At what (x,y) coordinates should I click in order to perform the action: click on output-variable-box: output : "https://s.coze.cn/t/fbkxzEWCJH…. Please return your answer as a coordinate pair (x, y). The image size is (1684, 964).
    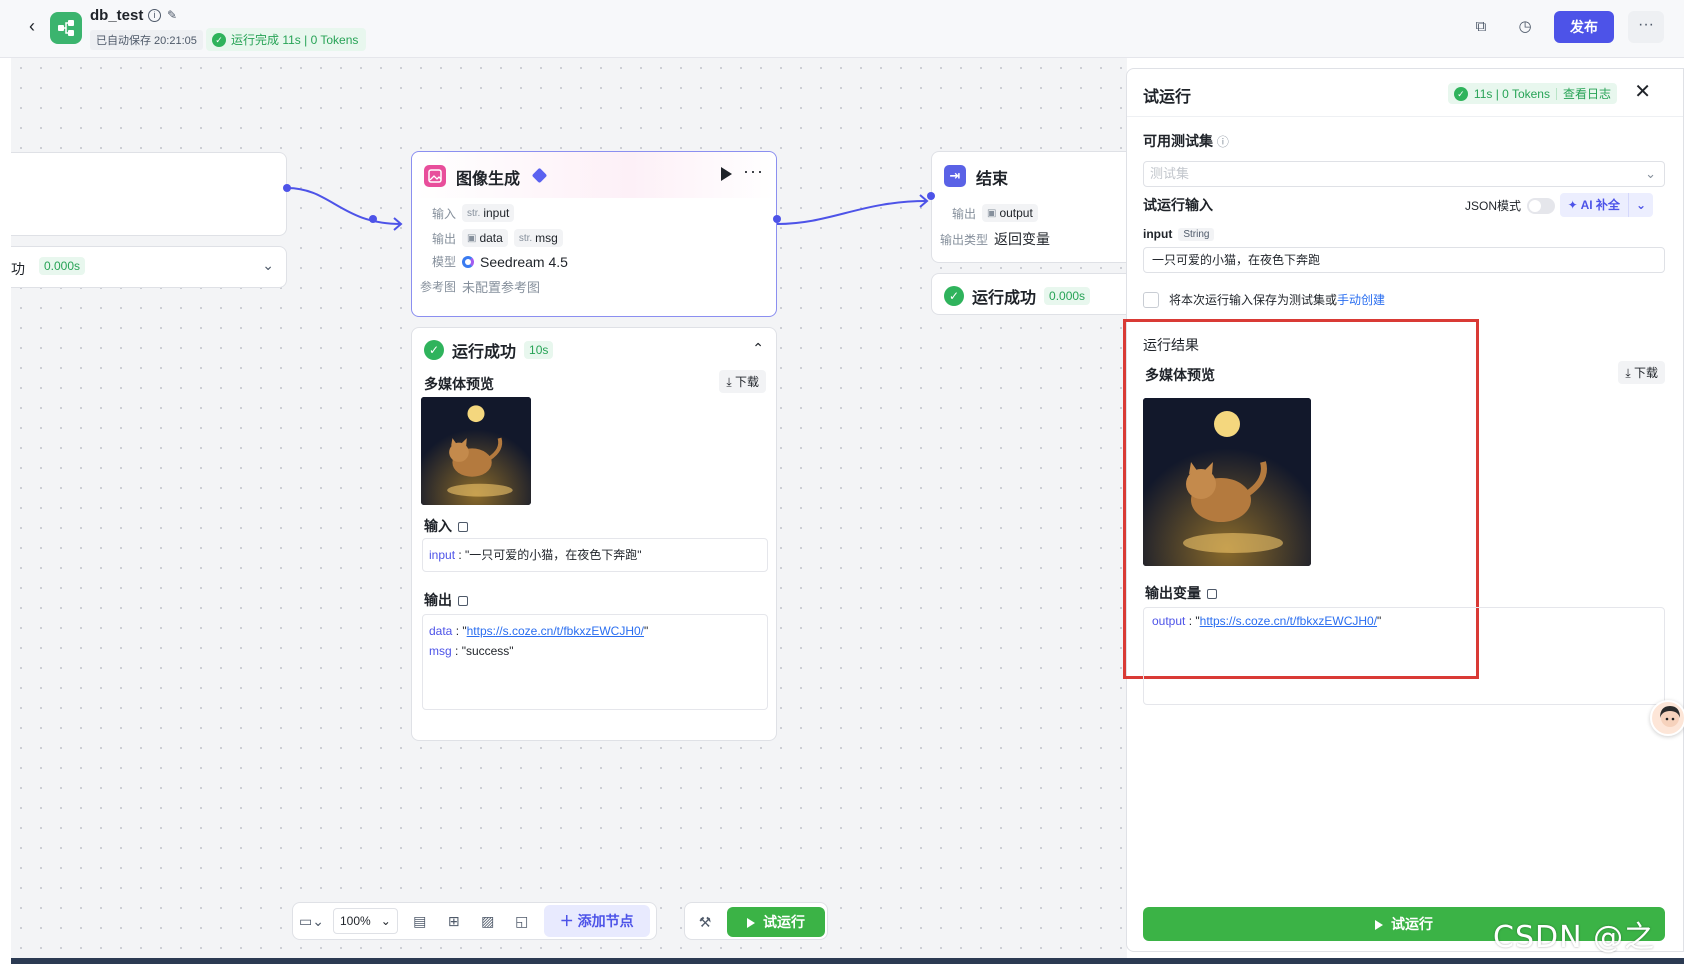
    Looking at the image, I should click on (1404, 656).